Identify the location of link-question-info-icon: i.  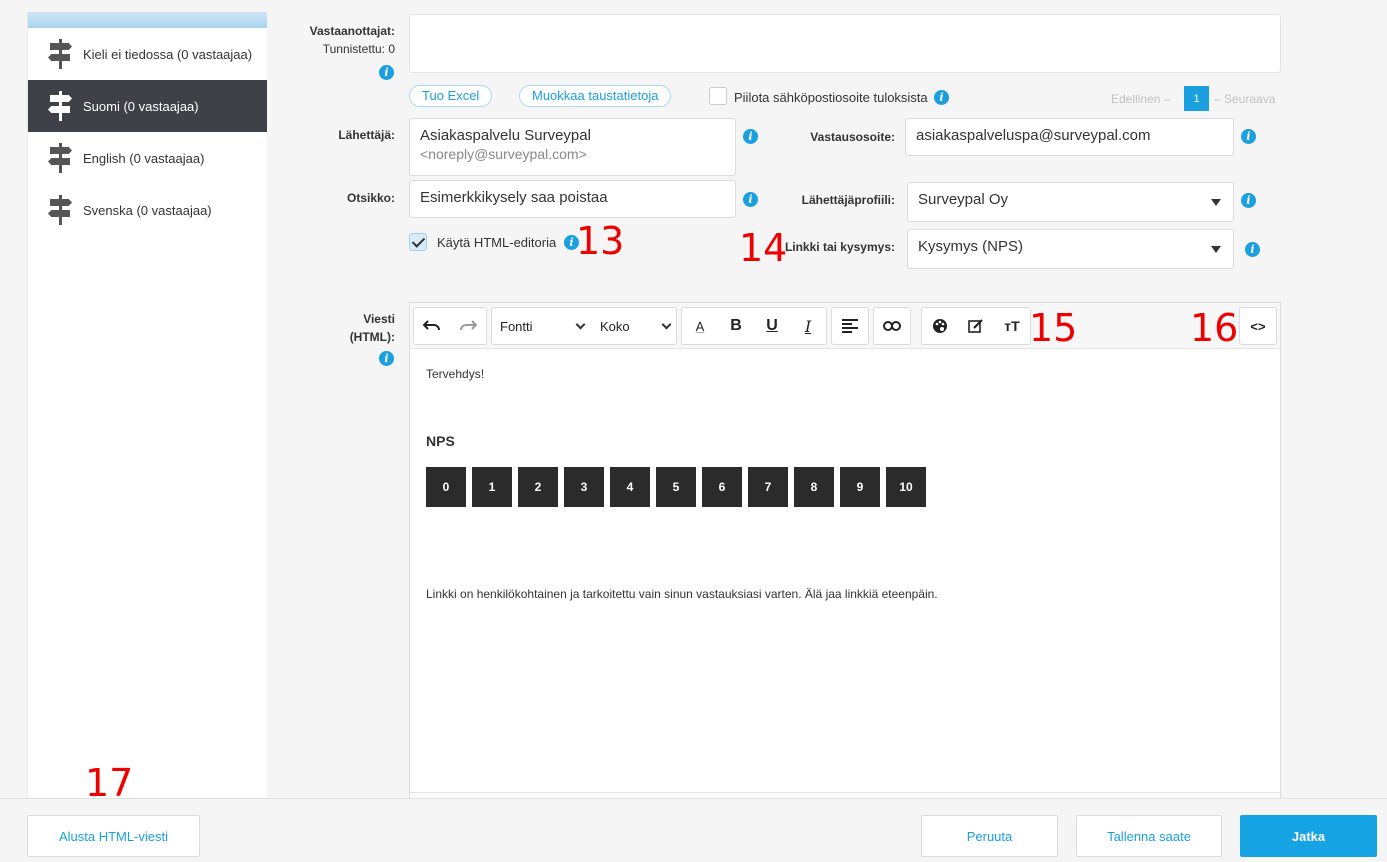
(1252, 249).